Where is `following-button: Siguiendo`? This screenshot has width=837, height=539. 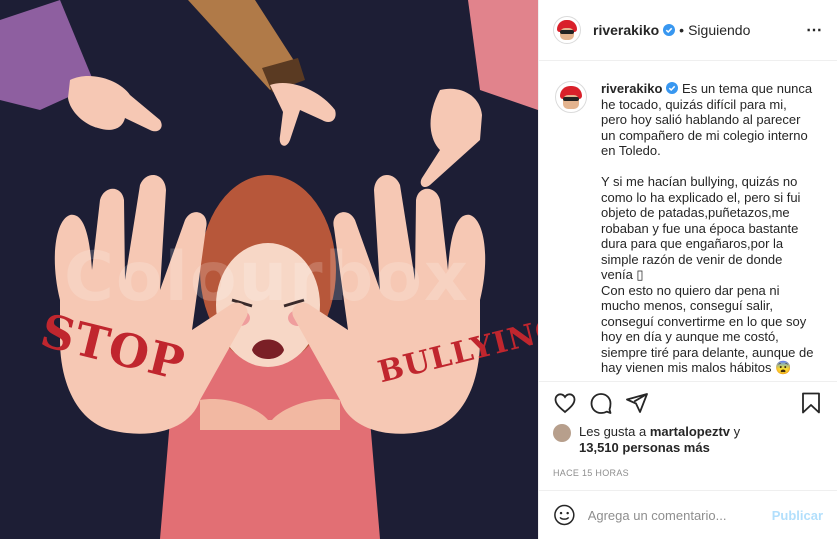 following-button: Siguiendo is located at coordinates (719, 30).